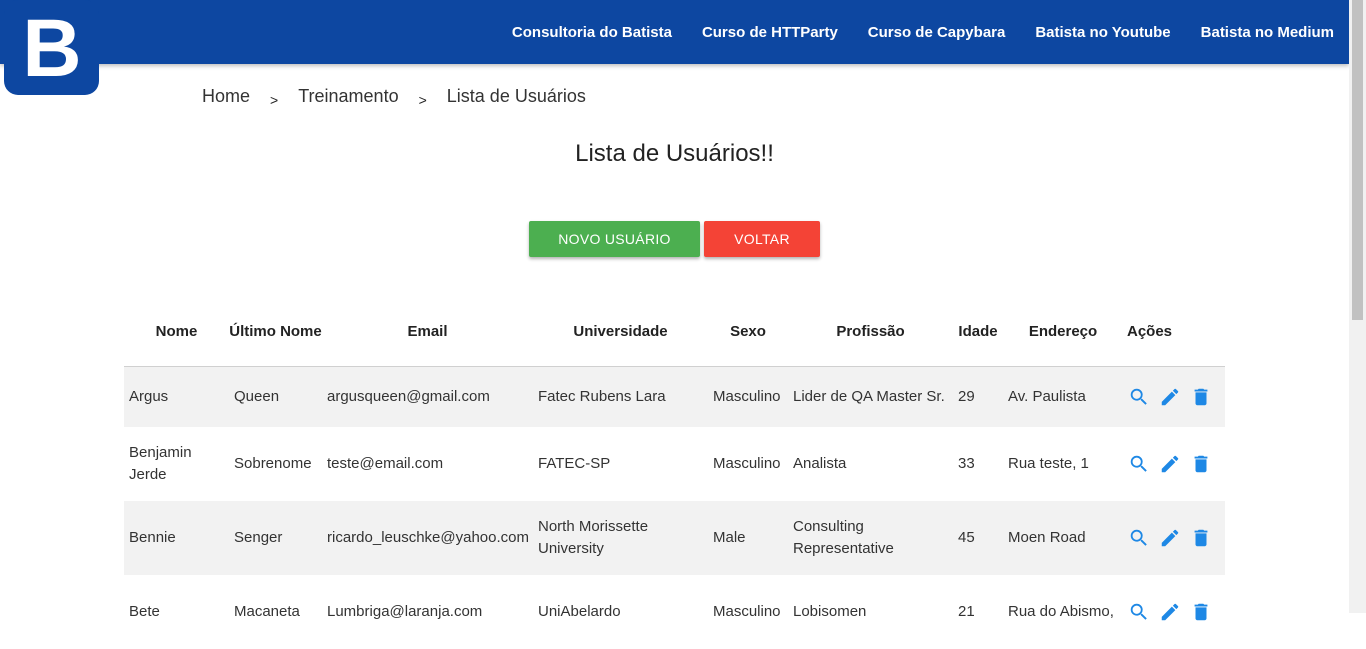 The width and height of the screenshot is (1366, 649). Describe the element at coordinates (1048, 463) in the screenshot. I see `cell-endereco: Rua teste, 1` at that location.